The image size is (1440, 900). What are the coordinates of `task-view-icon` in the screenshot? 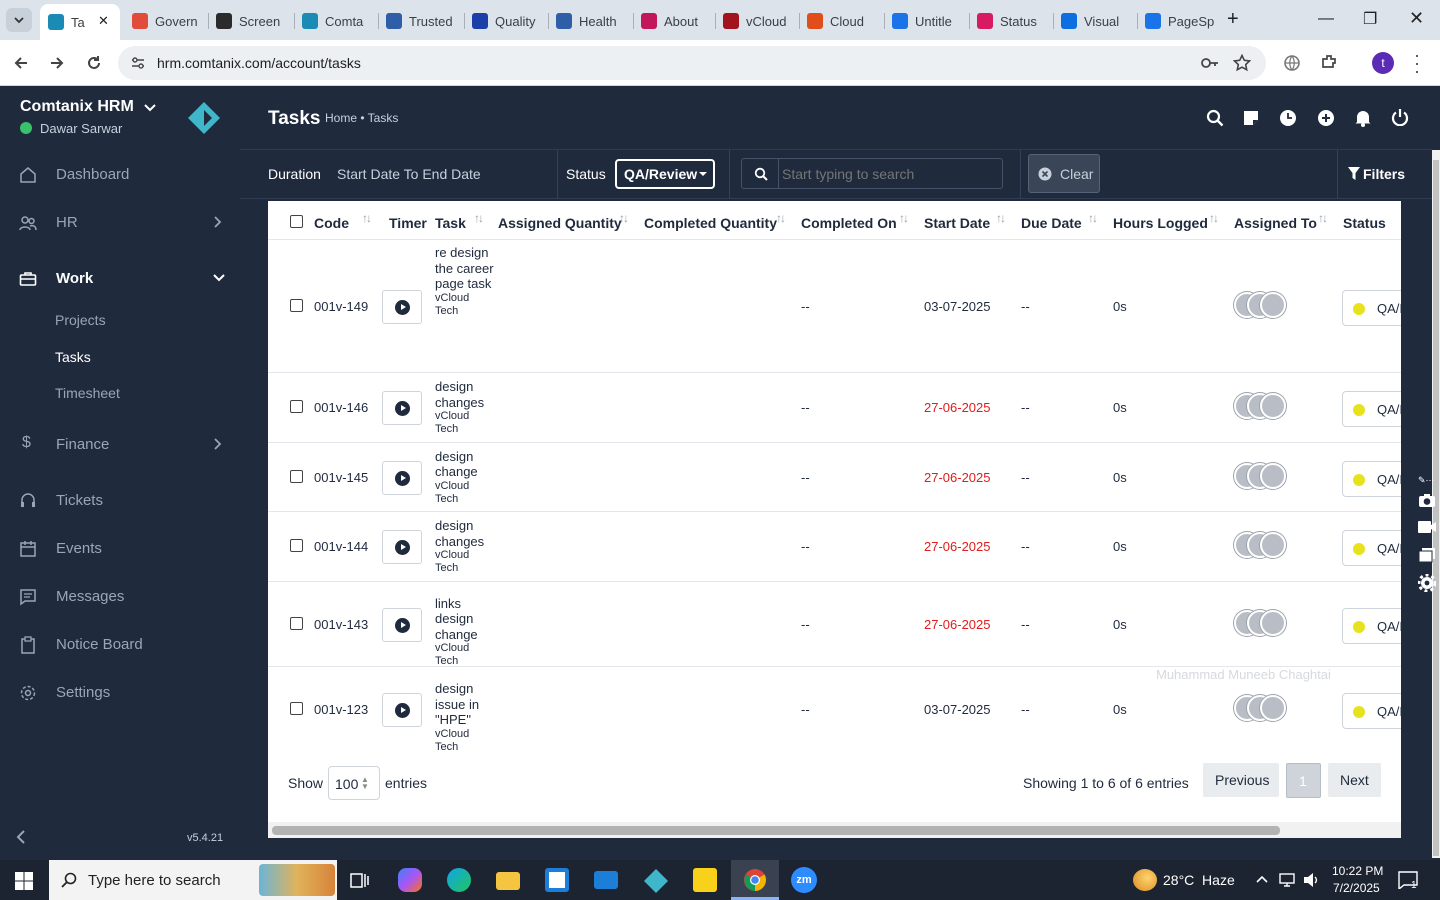 It's located at (360, 880).